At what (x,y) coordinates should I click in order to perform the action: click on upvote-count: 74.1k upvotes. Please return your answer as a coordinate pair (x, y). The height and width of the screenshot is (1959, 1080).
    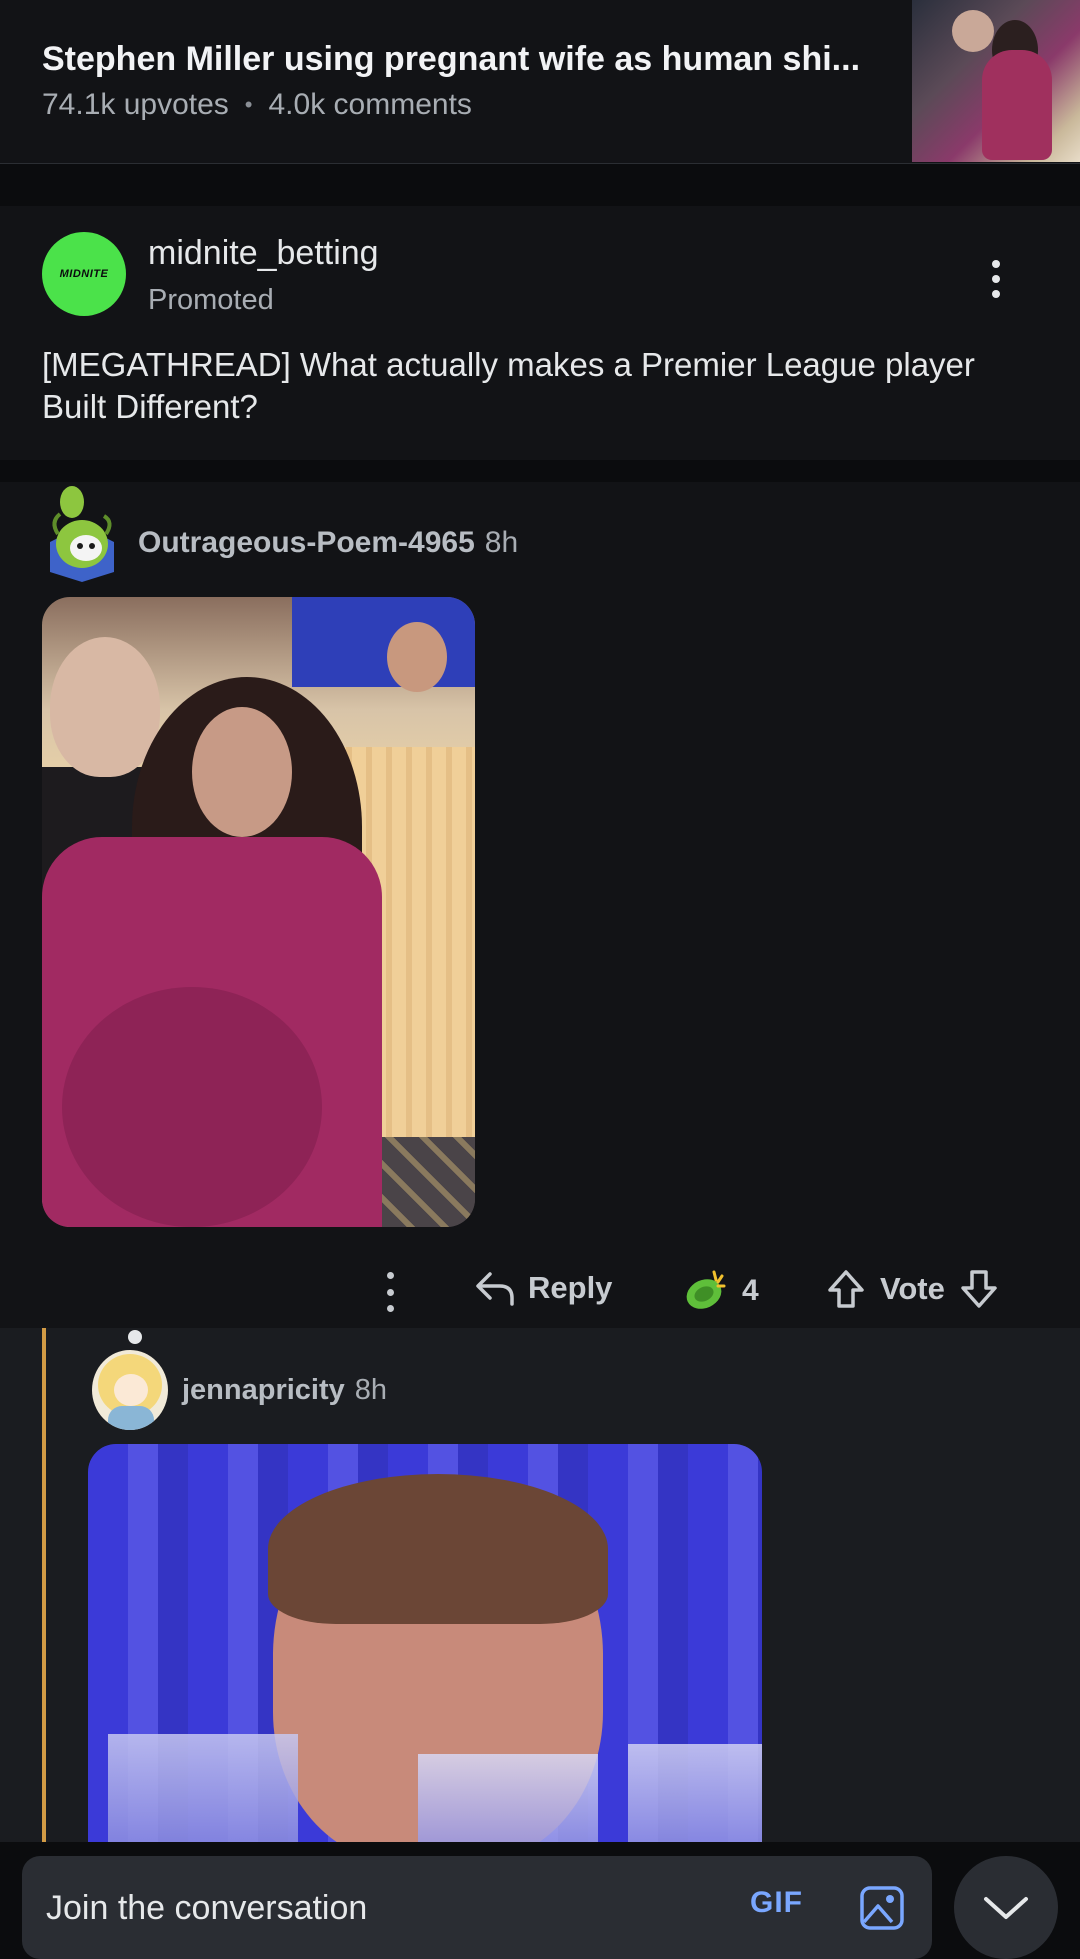
    Looking at the image, I should click on (135, 104).